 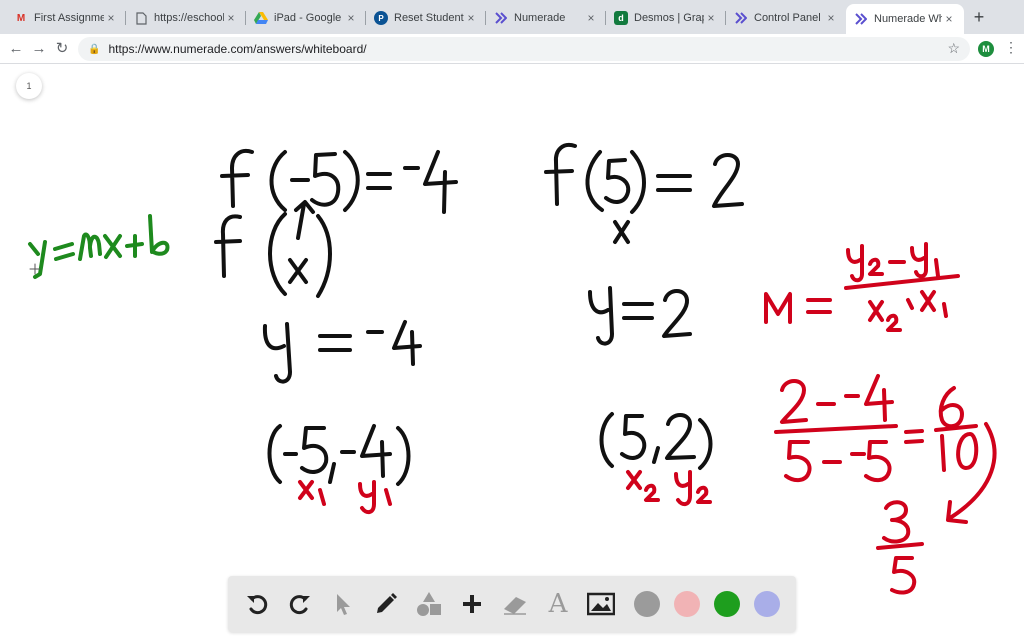 What do you see at coordinates (986, 49) in the screenshot?
I see `profile-avatar: M` at bounding box center [986, 49].